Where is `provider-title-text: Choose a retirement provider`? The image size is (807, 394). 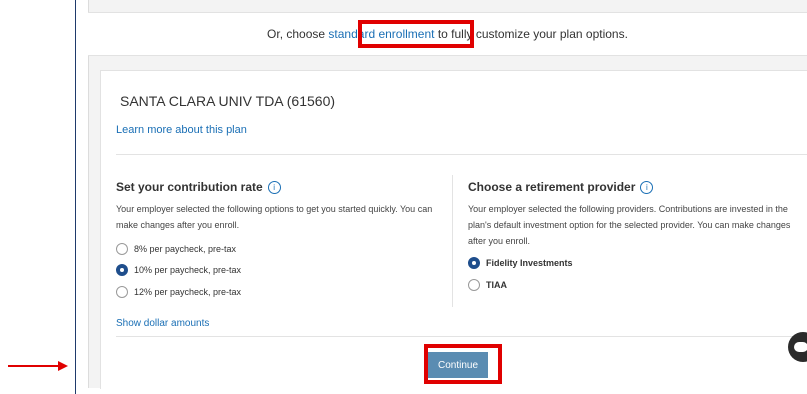
provider-title-text: Choose a retirement provider is located at coordinates (552, 187).